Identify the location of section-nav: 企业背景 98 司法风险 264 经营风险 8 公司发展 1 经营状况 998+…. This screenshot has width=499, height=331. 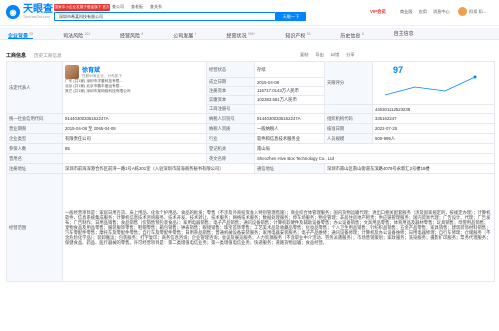
(249, 34).